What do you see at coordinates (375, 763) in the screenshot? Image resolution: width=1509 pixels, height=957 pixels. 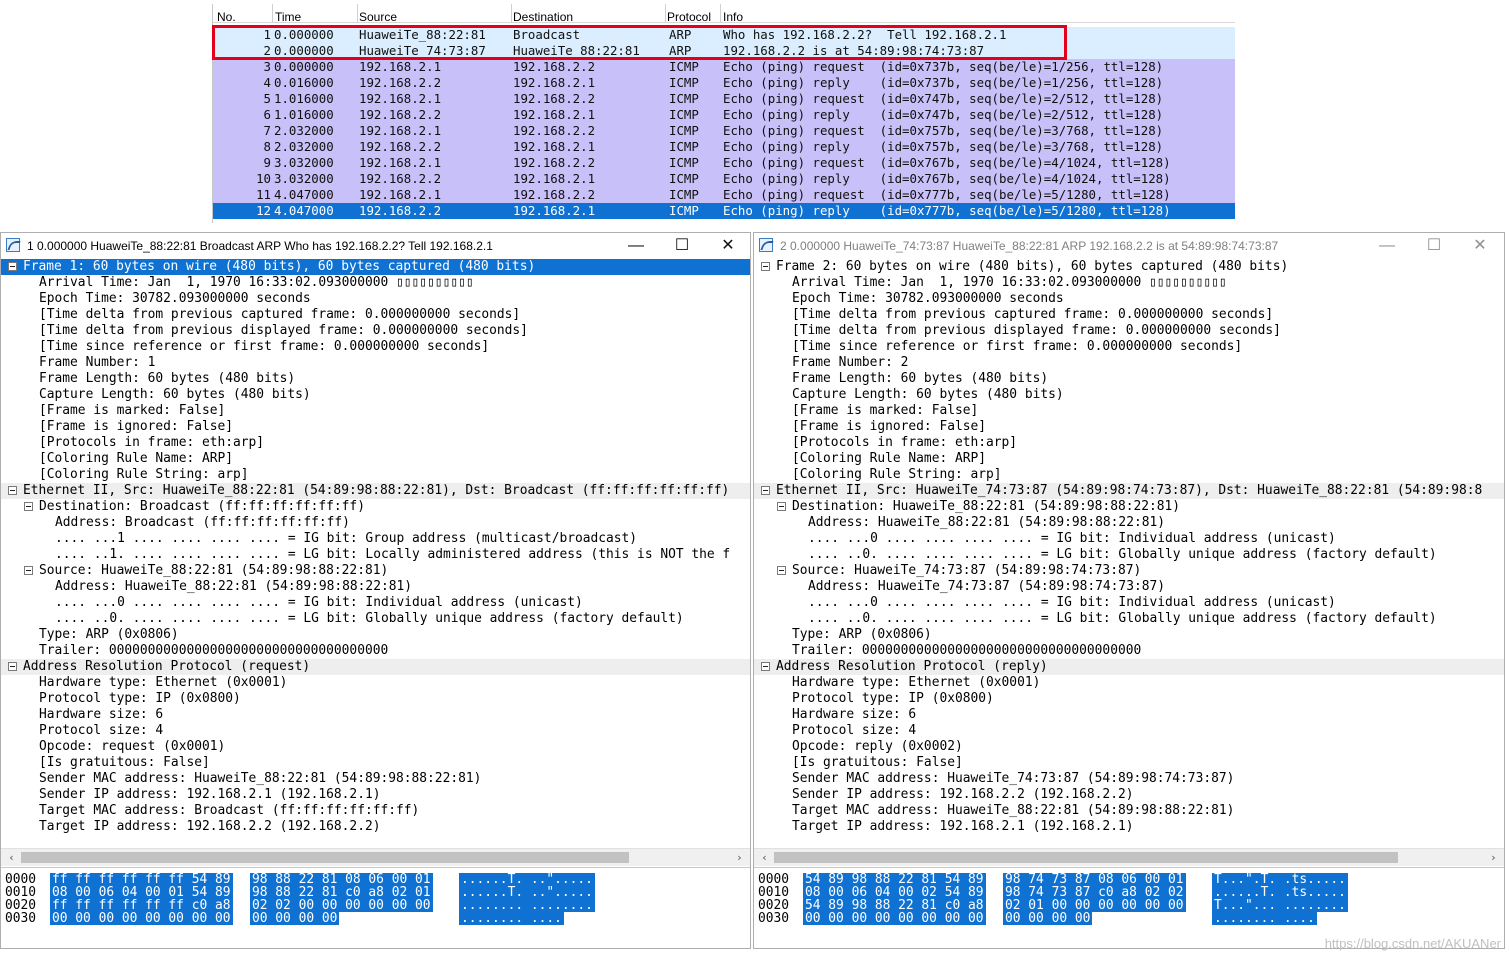 I see `tree-line: [Is gratuitous: False]` at bounding box center [375, 763].